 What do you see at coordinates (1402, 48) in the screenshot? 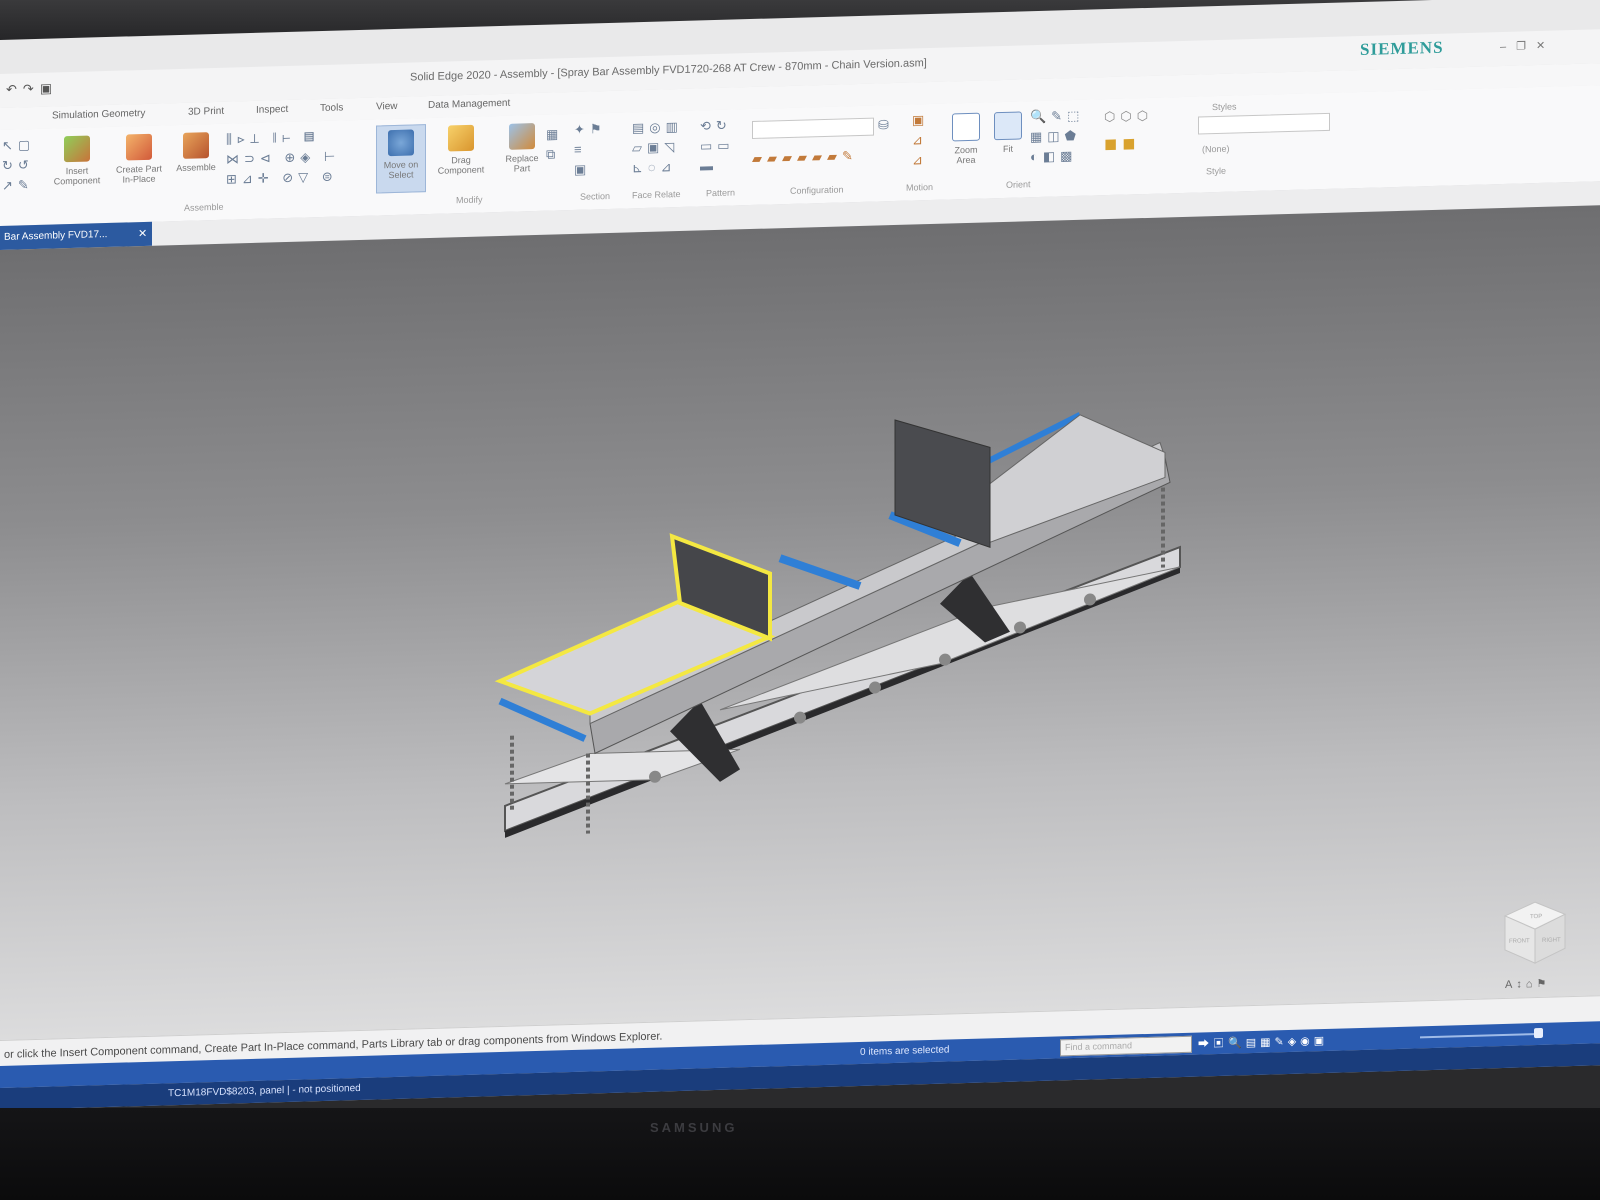
I see `siemens-logo: SIEMENS` at bounding box center [1402, 48].